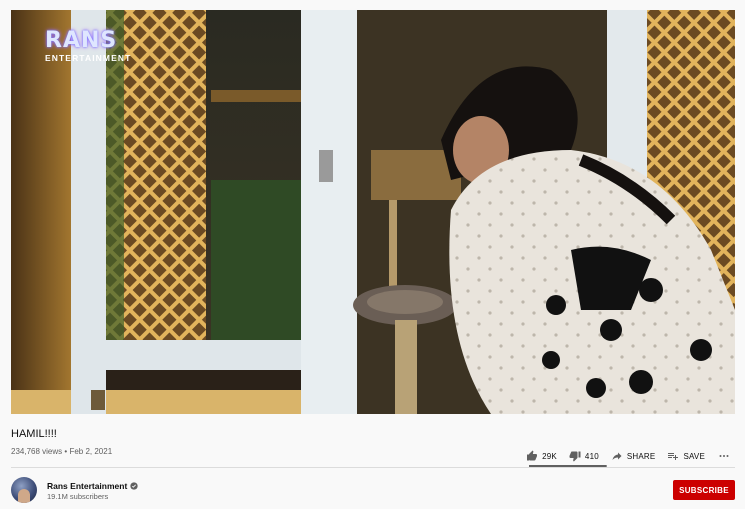 The height and width of the screenshot is (509, 745). I want to click on save-button: SAVE, so click(686, 456).